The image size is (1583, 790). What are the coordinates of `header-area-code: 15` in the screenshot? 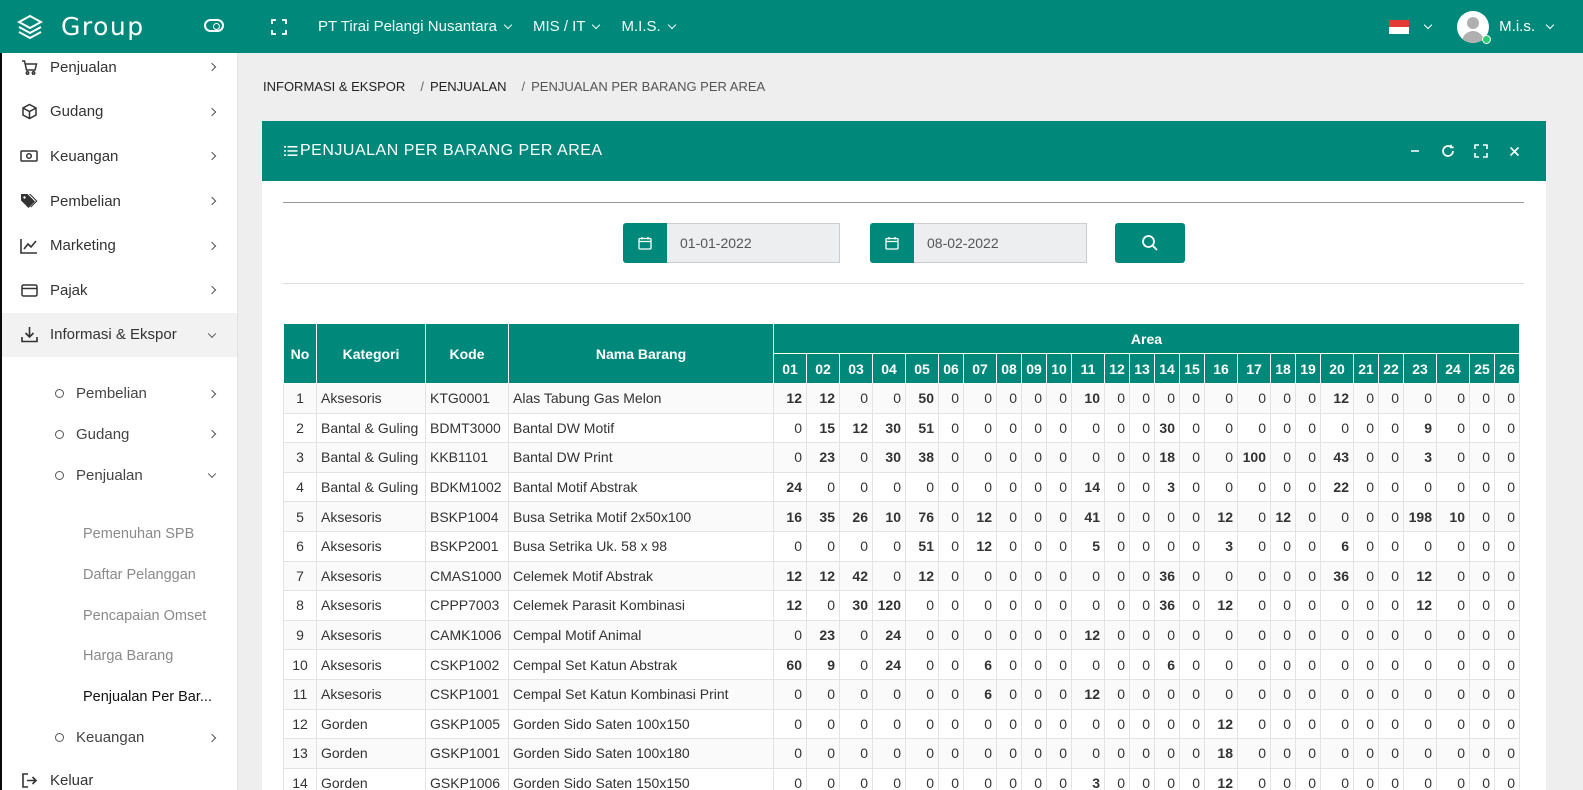 It's located at (1192, 368).